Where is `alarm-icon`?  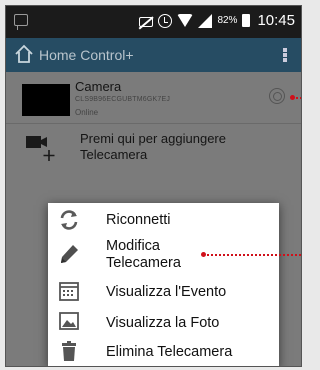 alarm-icon is located at coordinates (165, 20).